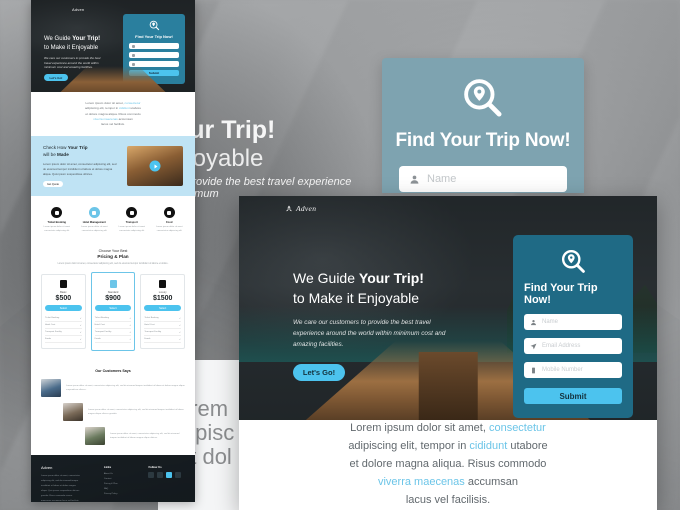 The height and width of the screenshot is (510, 680). Describe the element at coordinates (113, 257) in the screenshot. I see `thumbnail-pricing-title-big: Pricing & Plan` at that location.